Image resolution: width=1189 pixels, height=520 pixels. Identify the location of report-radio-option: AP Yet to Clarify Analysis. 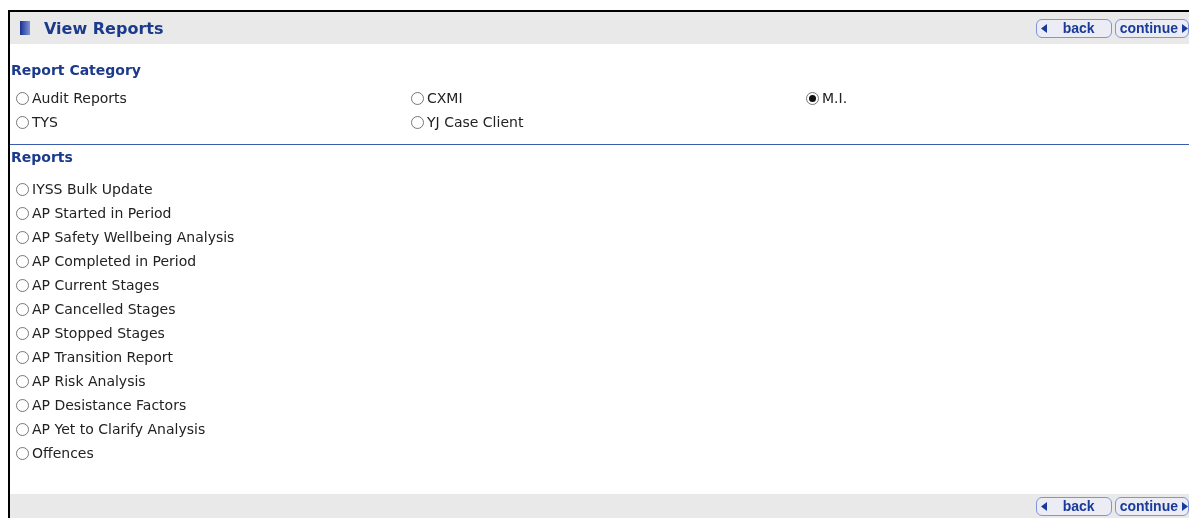
(111, 429).